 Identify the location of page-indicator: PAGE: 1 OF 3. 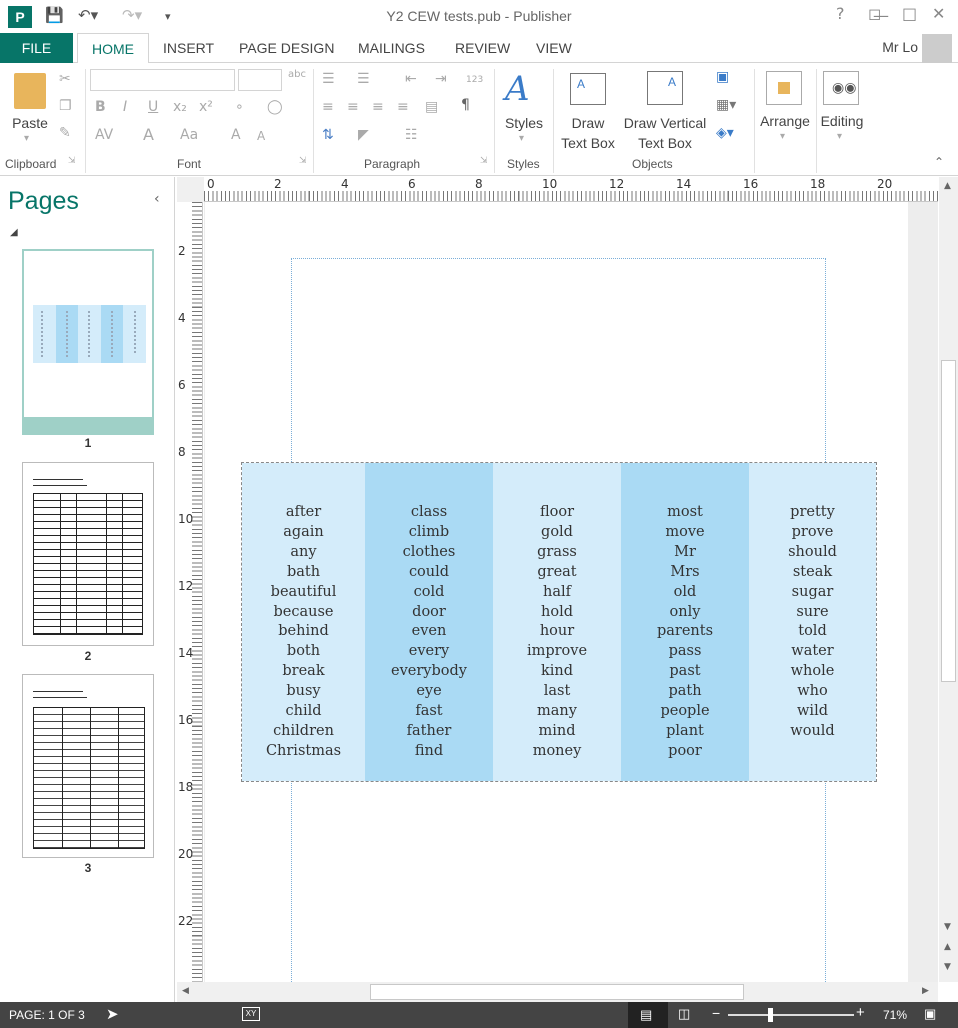
(47, 1015).